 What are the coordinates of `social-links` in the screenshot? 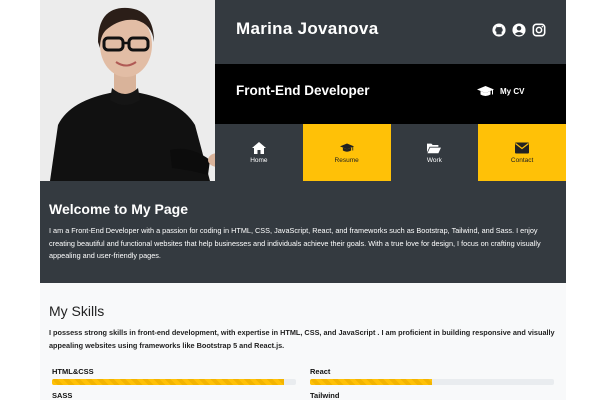 It's located at (519, 30).